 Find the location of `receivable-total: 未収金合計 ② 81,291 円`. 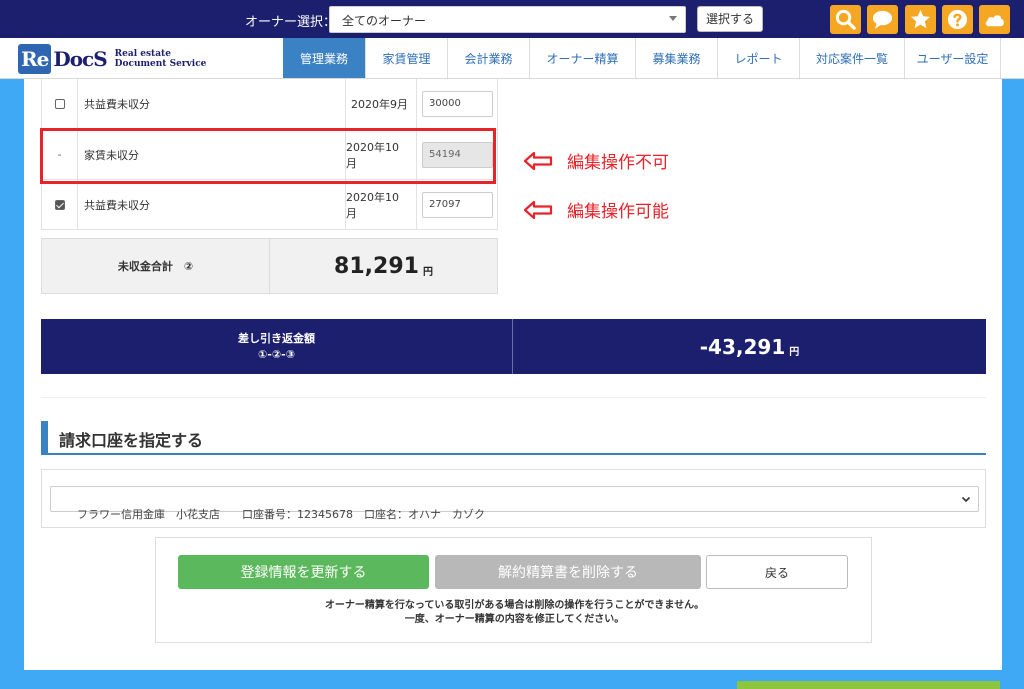

receivable-total: 未収金合計 ② 81,291 円 is located at coordinates (269, 266).